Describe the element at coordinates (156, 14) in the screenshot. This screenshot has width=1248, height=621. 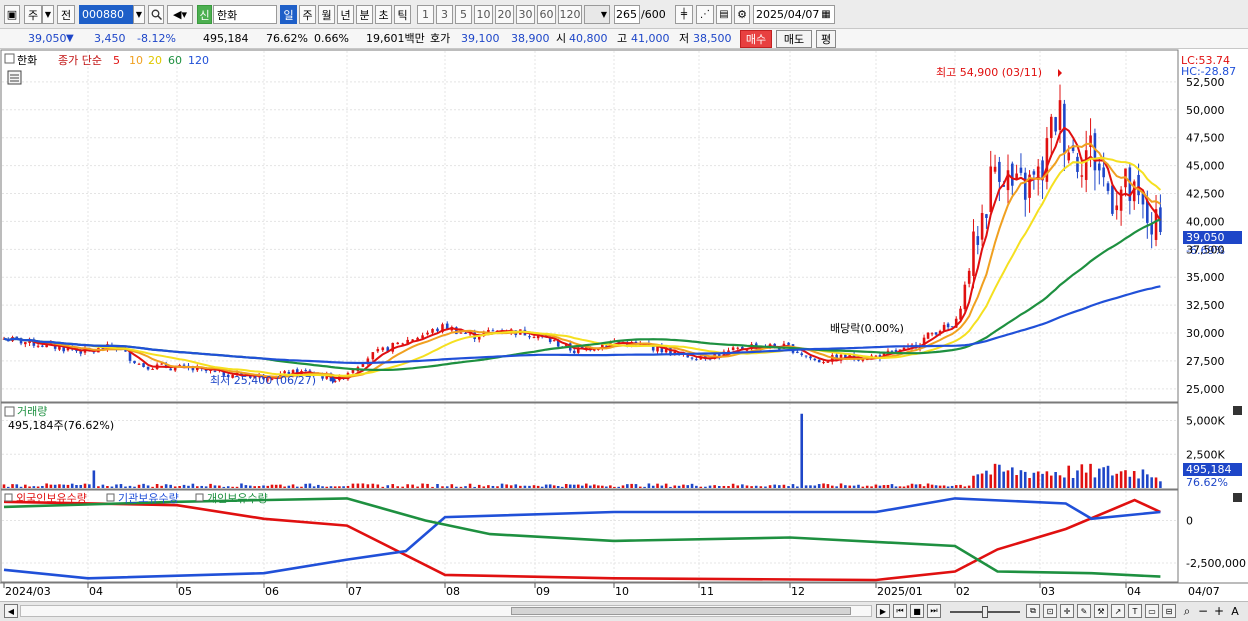
I see `search-icon` at that location.